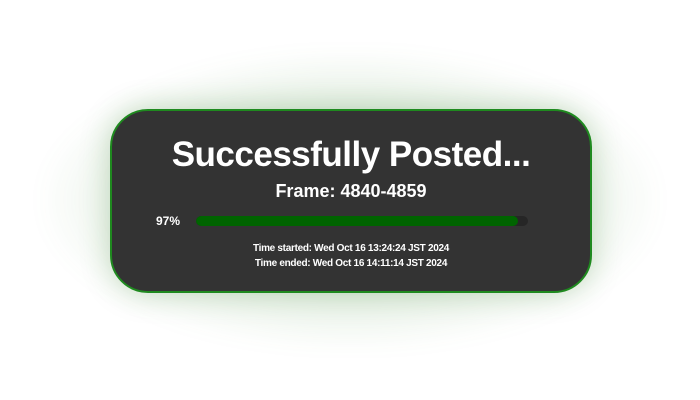 The width and height of the screenshot is (700, 400). What do you see at coordinates (351, 191) in the screenshot?
I see `frame-range: Frame: 4840-4859` at bounding box center [351, 191].